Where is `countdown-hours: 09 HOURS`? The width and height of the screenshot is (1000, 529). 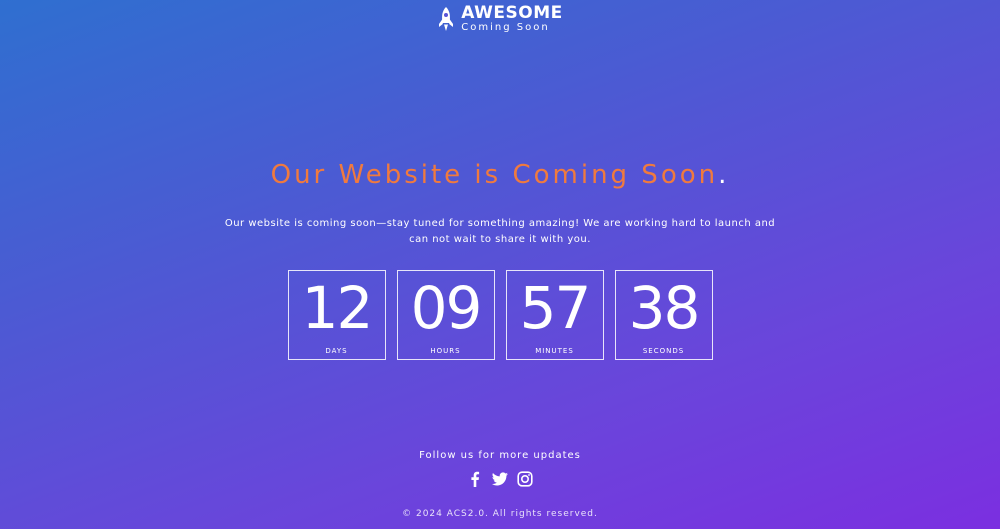 countdown-hours: 09 HOURS is located at coordinates (445, 315).